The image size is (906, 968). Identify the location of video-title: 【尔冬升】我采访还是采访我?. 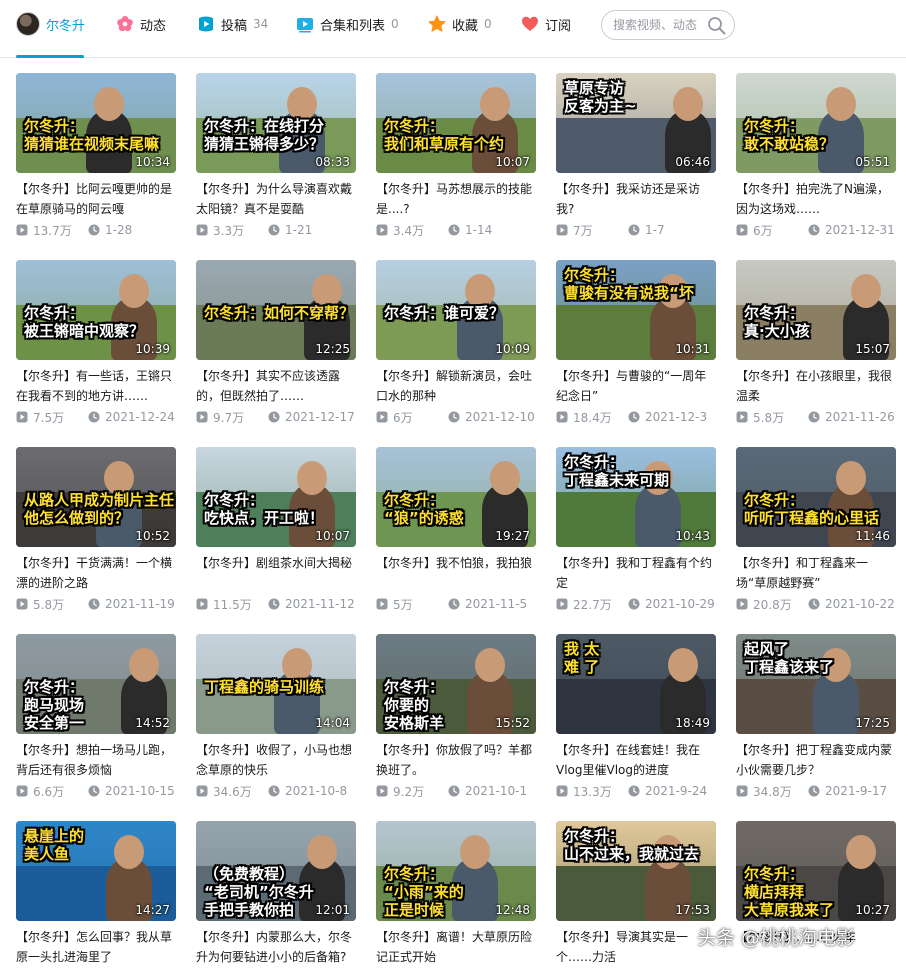
(637, 199).